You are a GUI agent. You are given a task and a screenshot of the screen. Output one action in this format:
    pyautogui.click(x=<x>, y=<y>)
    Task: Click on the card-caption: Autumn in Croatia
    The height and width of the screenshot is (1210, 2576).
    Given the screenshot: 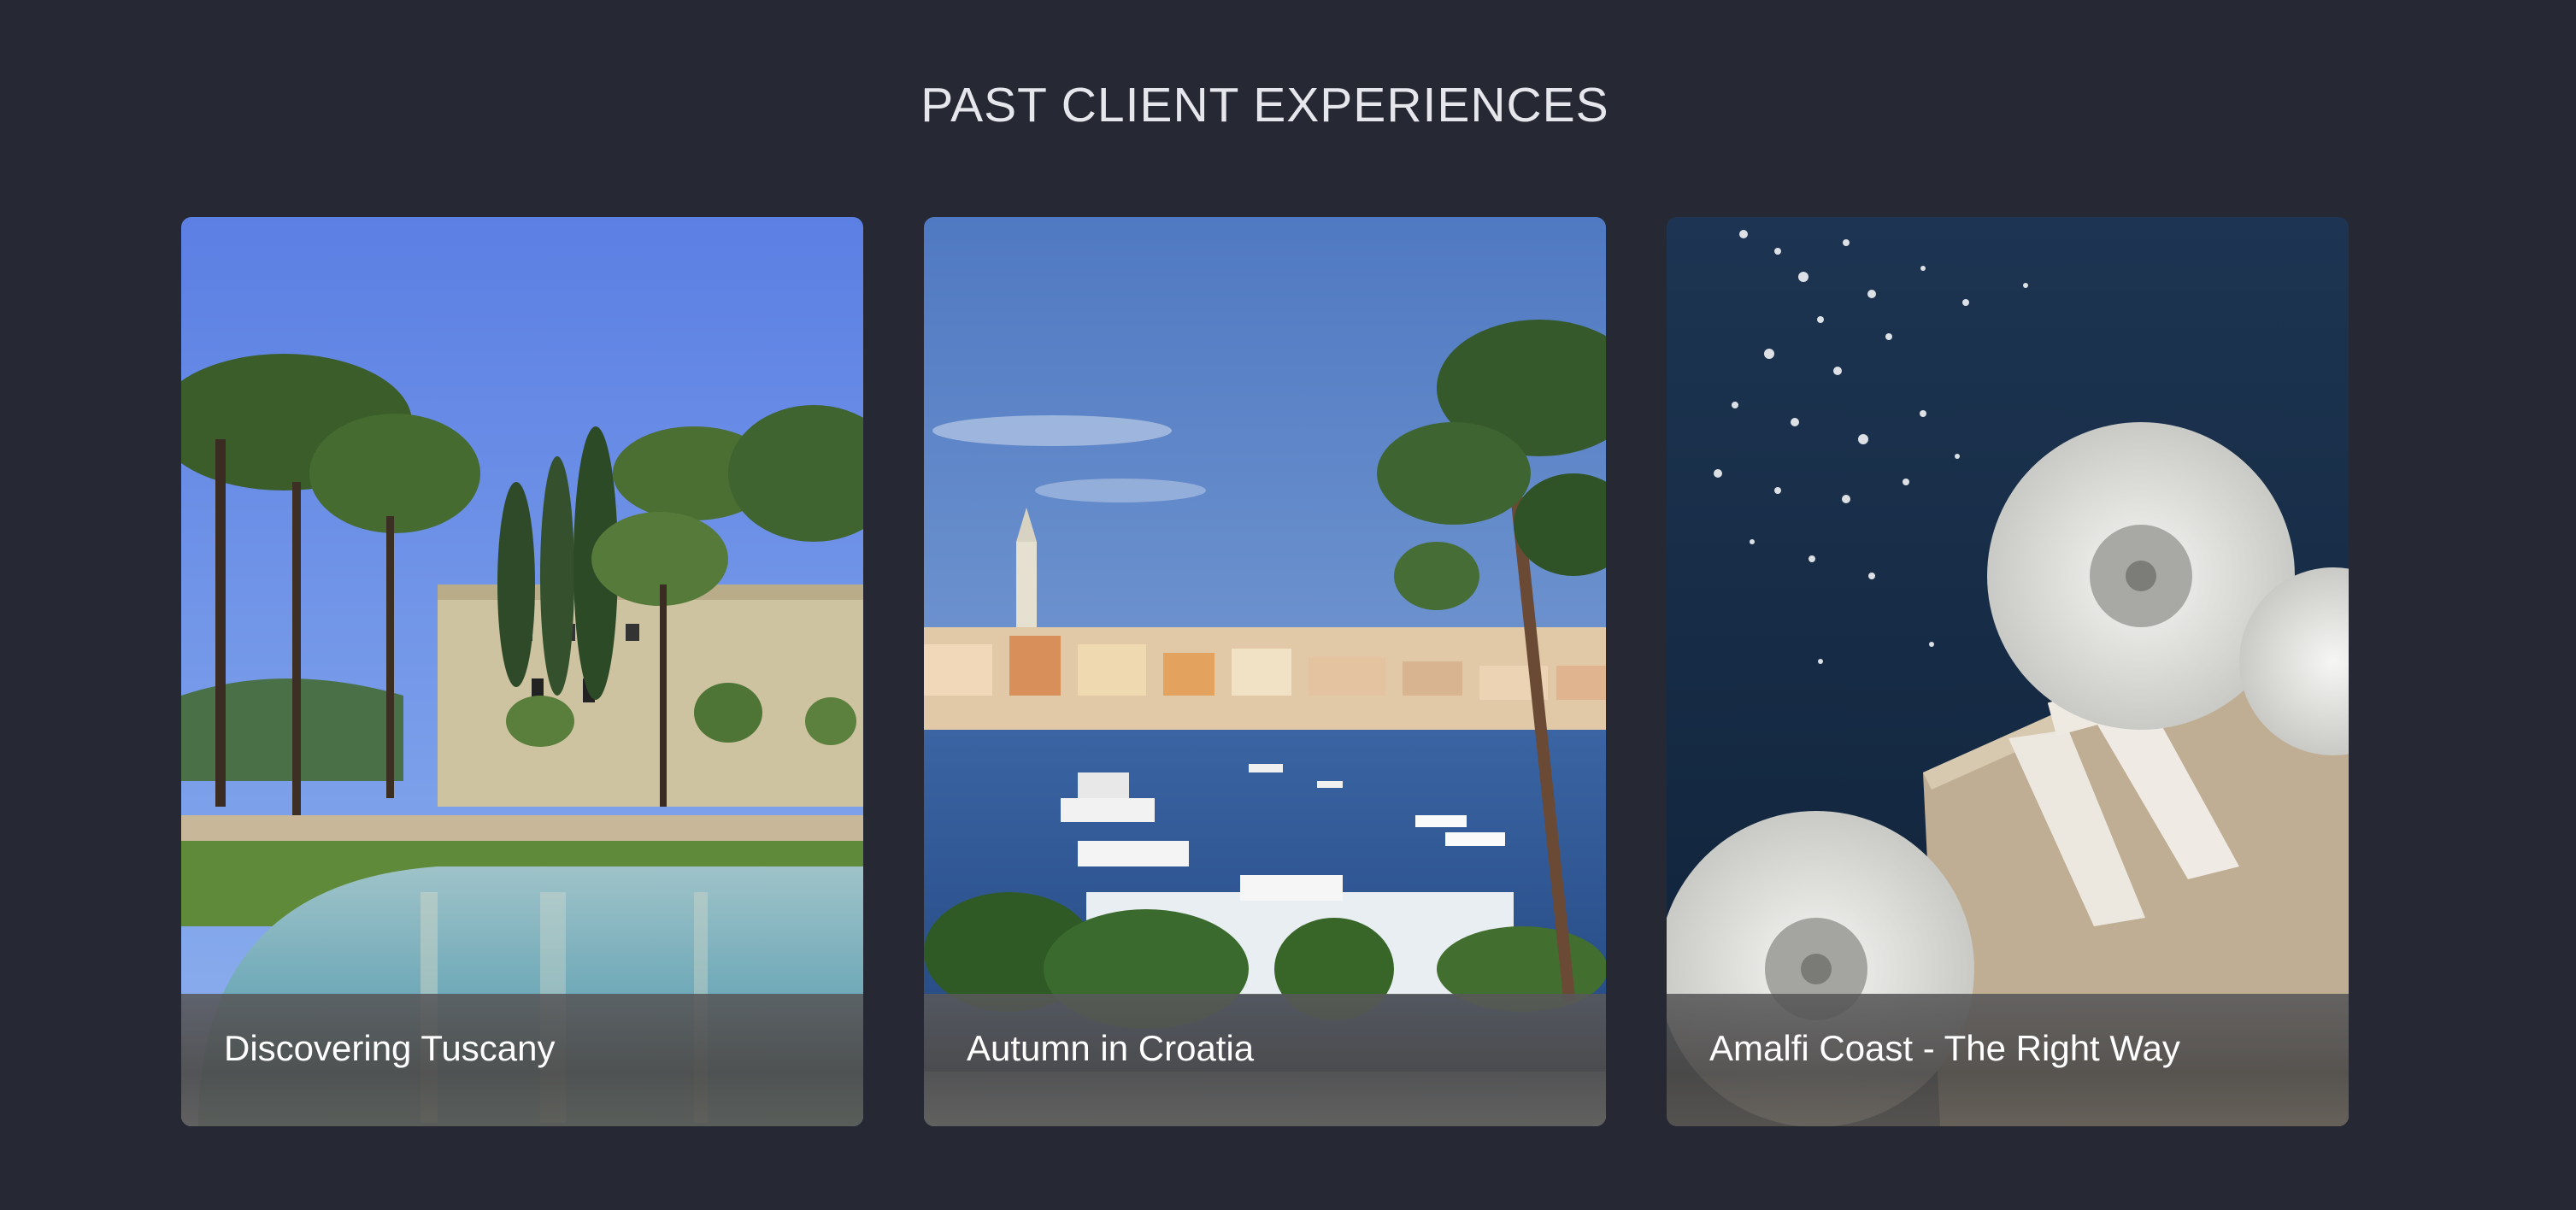 What is the action you would take?
    pyautogui.click(x=1265, y=1060)
    